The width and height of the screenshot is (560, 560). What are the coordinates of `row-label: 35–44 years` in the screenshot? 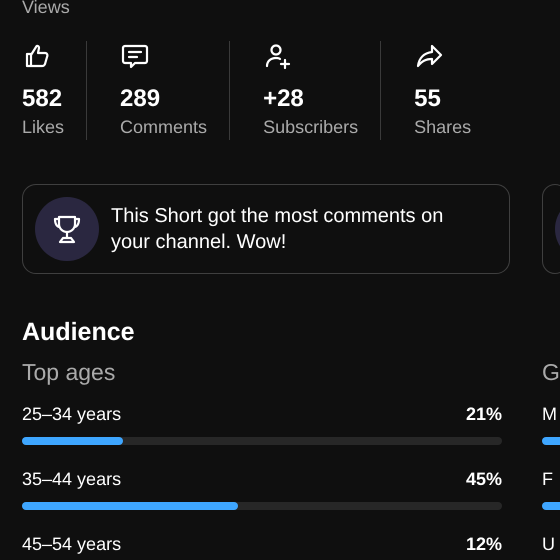 It's located at (72, 479).